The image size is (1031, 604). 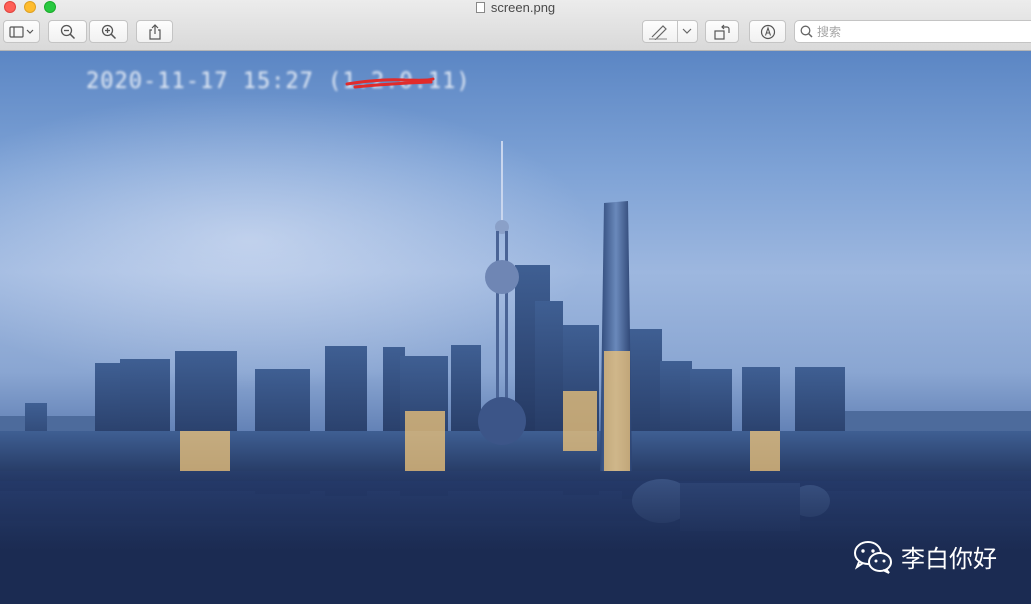 What do you see at coordinates (670, 31) in the screenshot?
I see `markup-button` at bounding box center [670, 31].